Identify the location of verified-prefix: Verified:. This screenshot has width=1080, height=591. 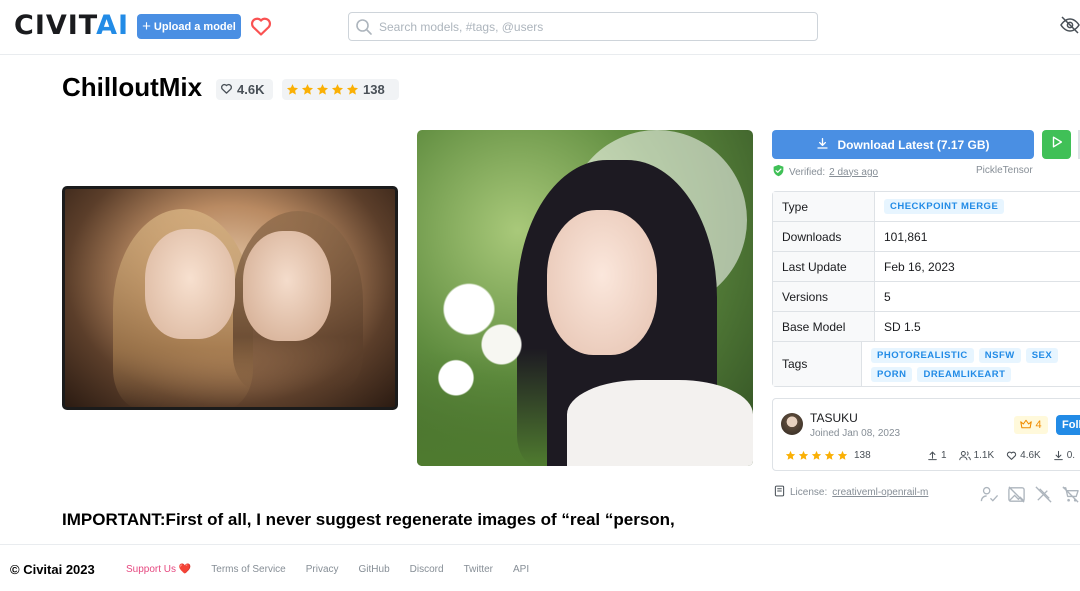
(807, 172).